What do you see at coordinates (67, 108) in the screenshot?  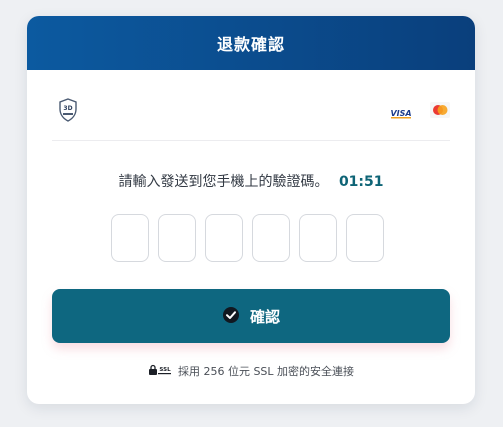 I see `3d-badge-text: 3D` at bounding box center [67, 108].